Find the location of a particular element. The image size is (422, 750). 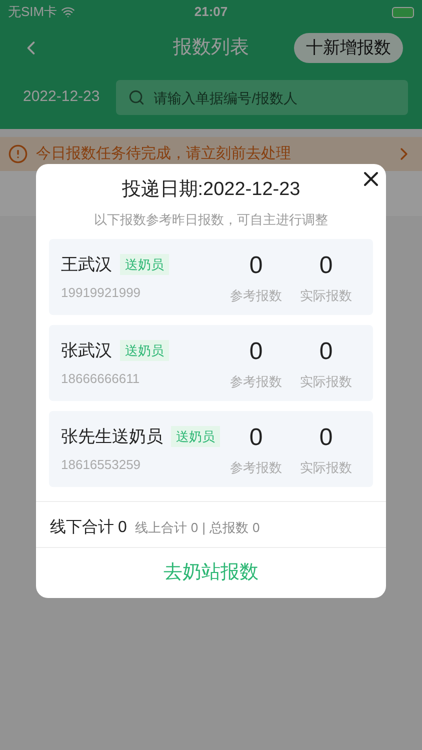

search-icon is located at coordinates (136, 97).